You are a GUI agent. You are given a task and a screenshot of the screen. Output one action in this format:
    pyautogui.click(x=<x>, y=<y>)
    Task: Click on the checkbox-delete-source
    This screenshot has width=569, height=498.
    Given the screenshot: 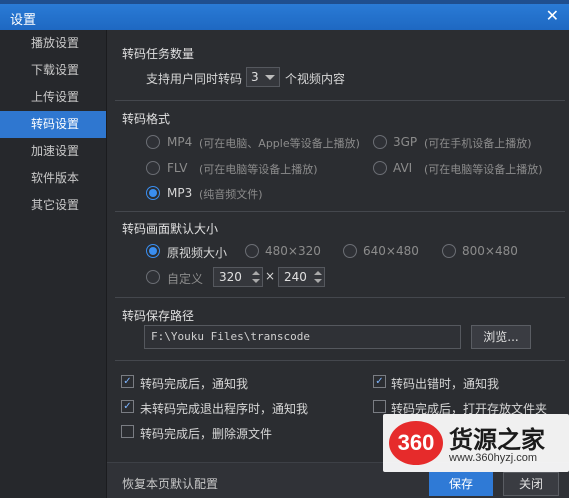 What is the action you would take?
    pyautogui.click(x=127, y=431)
    